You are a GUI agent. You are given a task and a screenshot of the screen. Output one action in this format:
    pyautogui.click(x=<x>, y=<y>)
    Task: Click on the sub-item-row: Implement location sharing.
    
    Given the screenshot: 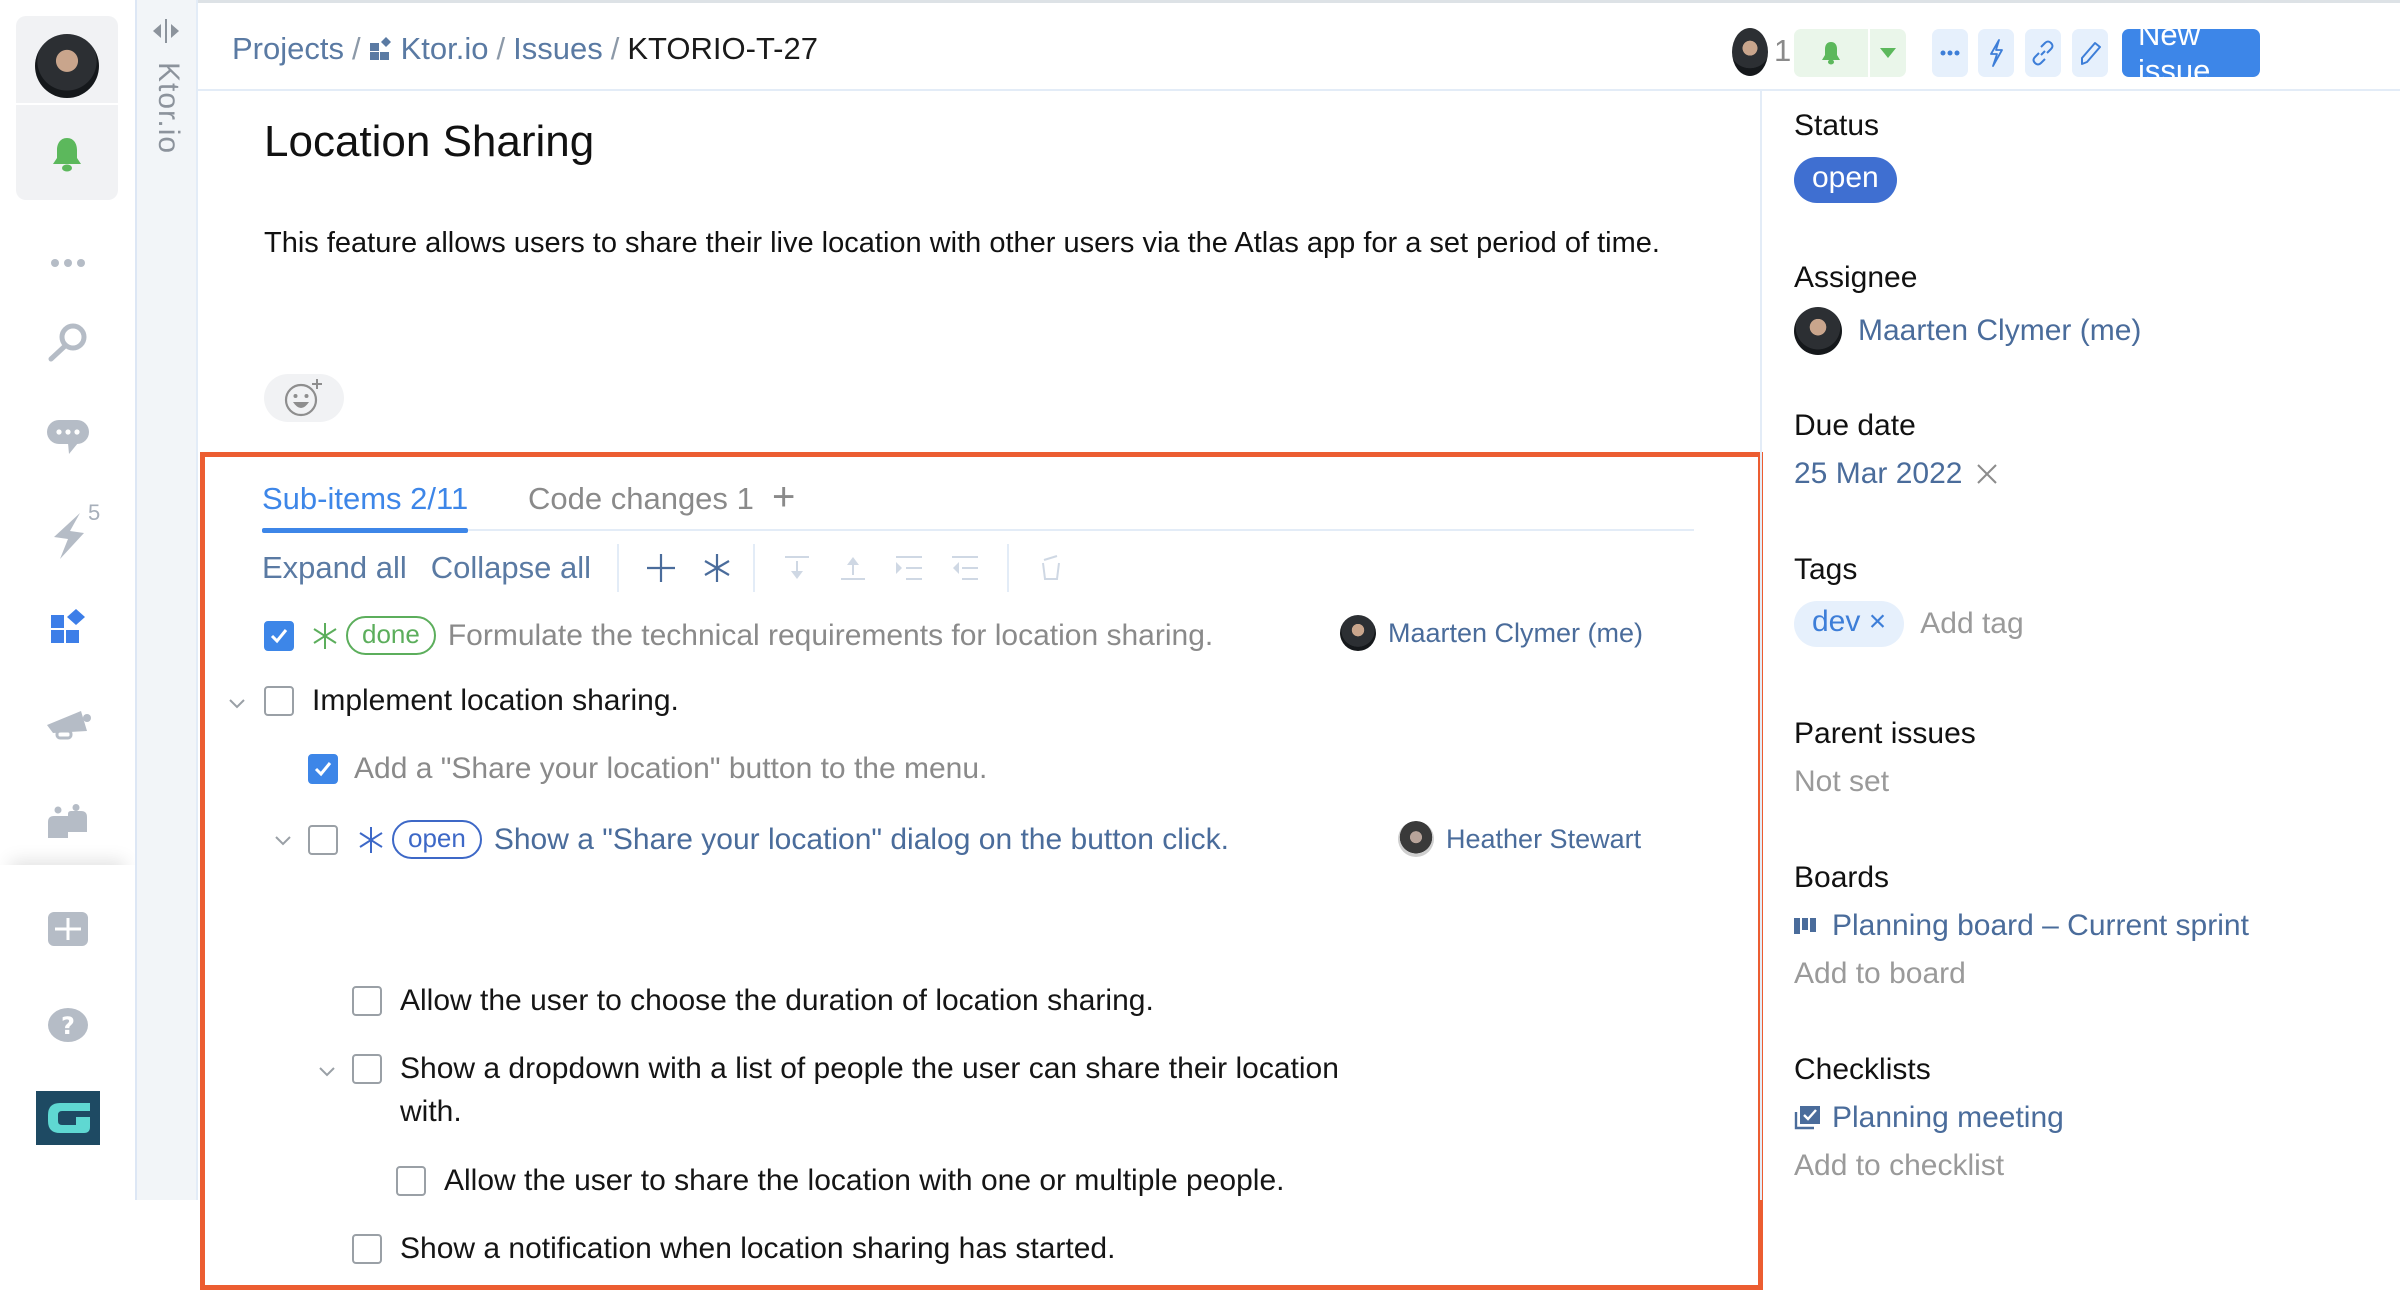 What is the action you would take?
    pyautogui.click(x=471, y=701)
    